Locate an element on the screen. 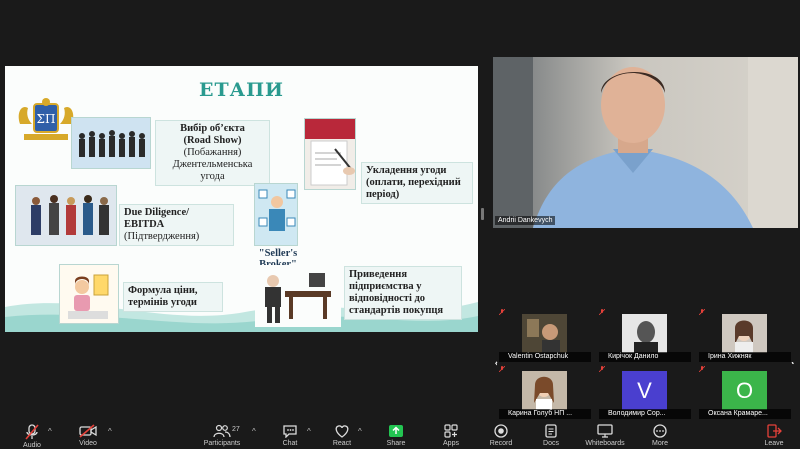  share-screen-icon is located at coordinates (396, 431).